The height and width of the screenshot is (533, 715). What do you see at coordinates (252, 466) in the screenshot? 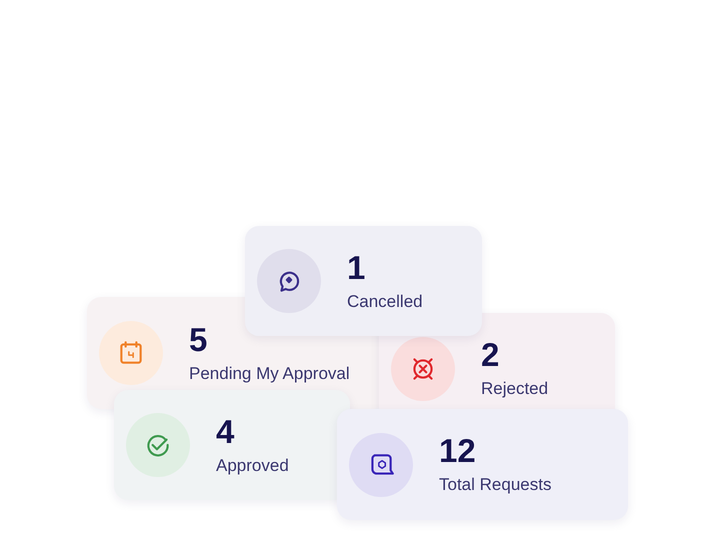
I see `stat-label: Approved` at bounding box center [252, 466].